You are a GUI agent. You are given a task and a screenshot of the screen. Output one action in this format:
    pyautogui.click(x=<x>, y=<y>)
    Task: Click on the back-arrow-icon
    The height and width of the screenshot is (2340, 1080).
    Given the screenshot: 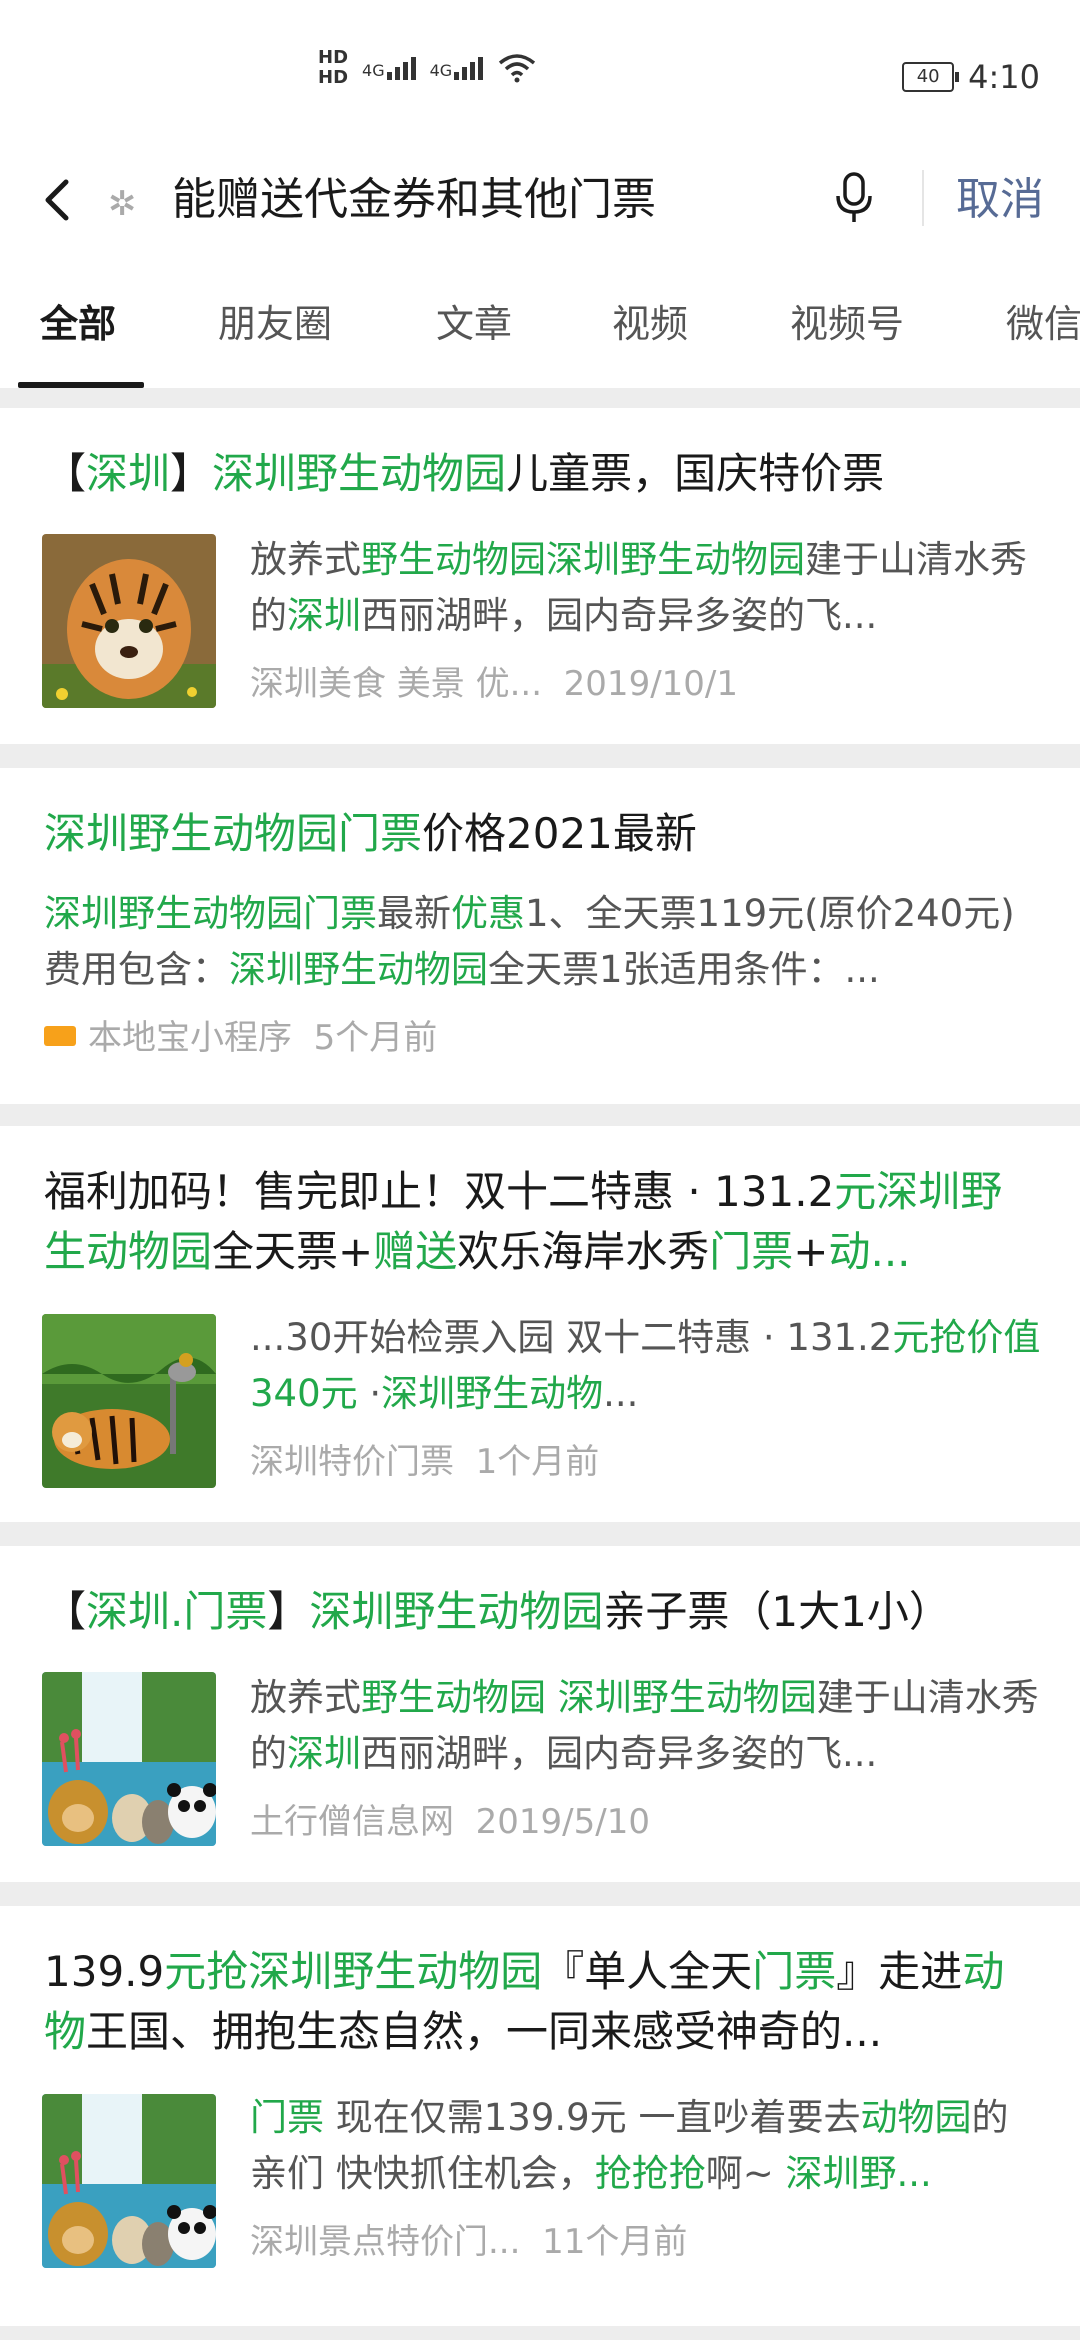 What is the action you would take?
    pyautogui.click(x=58, y=200)
    